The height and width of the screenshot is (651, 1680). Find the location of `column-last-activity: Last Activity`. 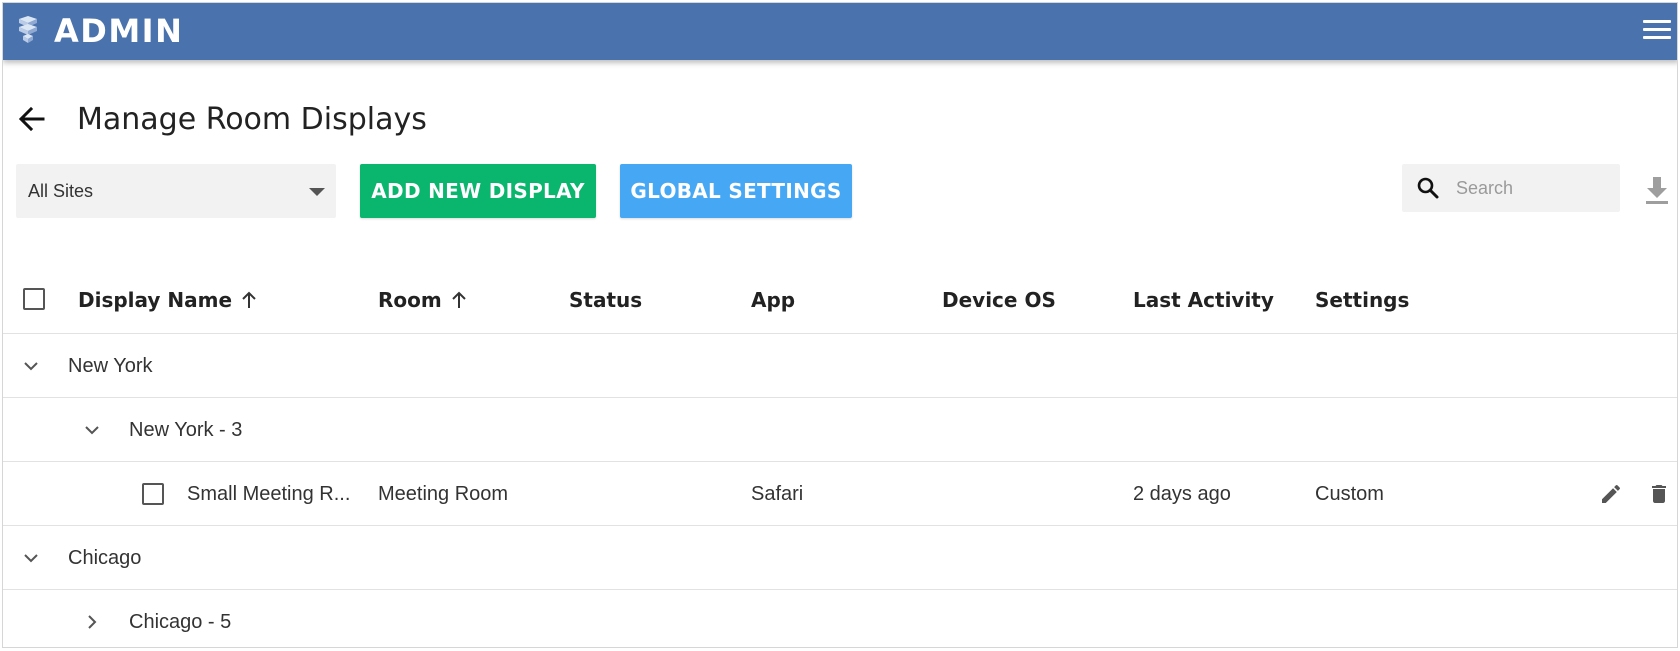

column-last-activity: Last Activity is located at coordinates (1203, 300).